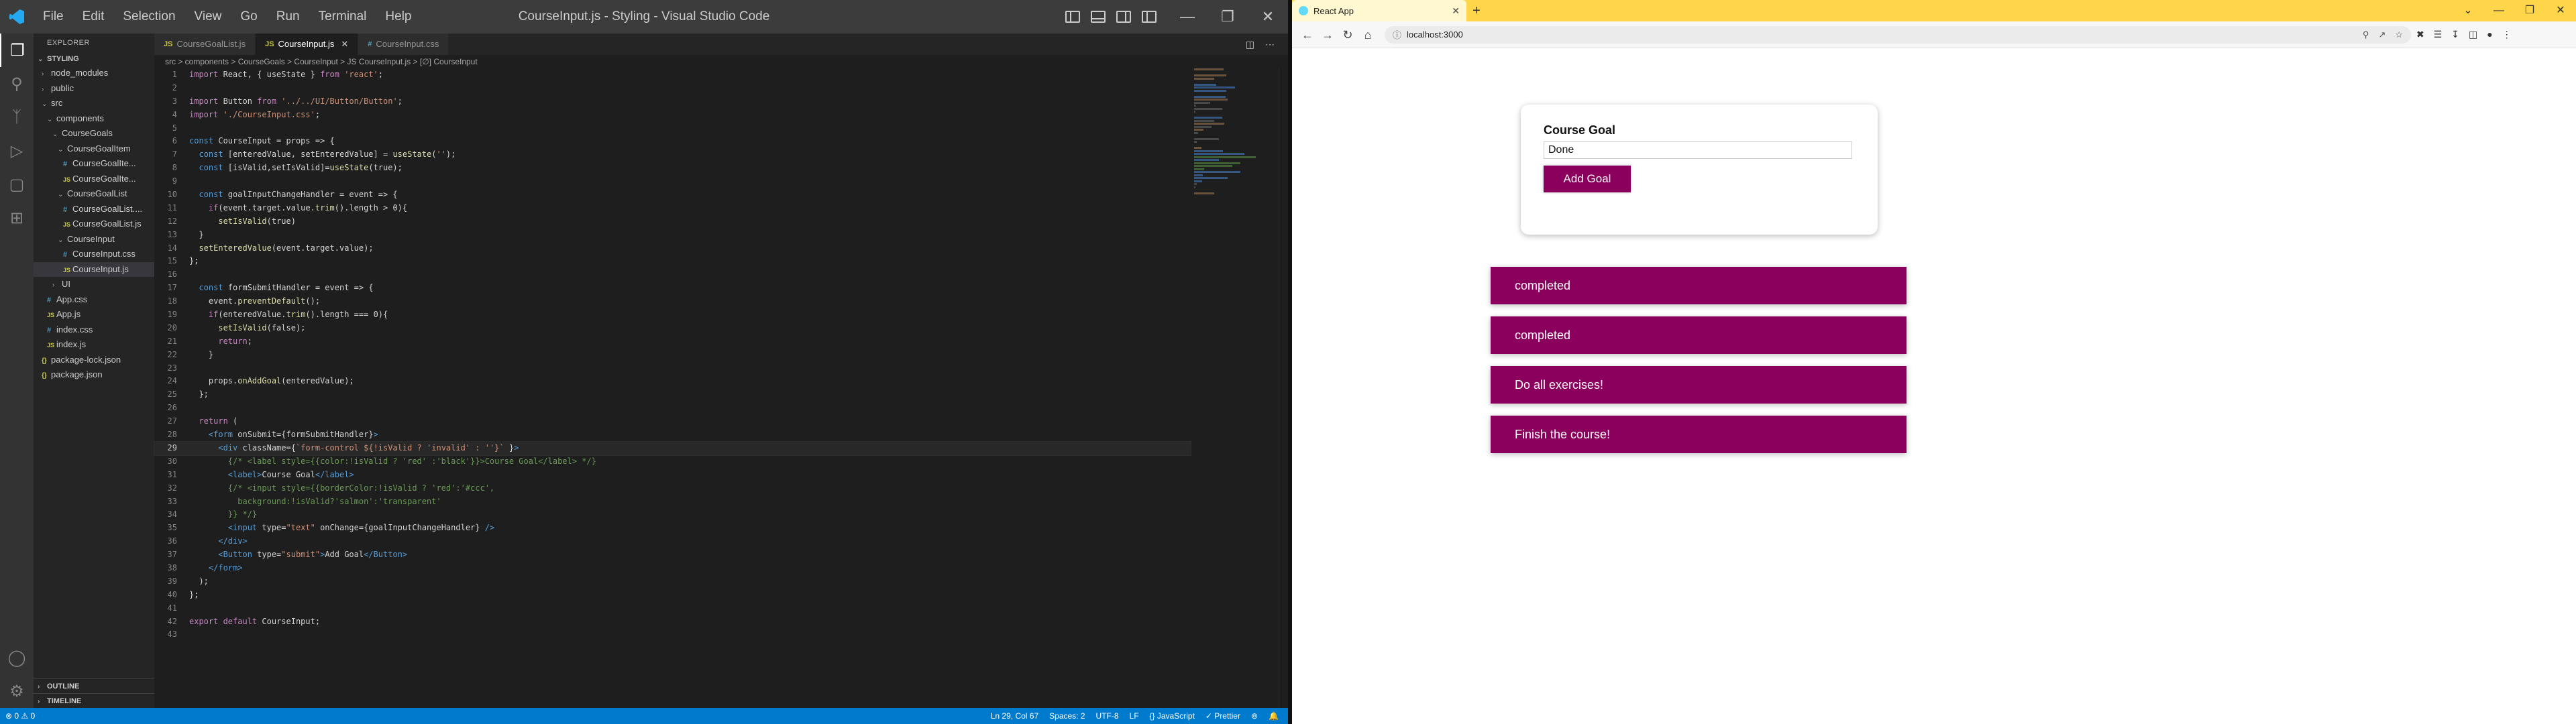 The width and height of the screenshot is (2576, 724). What do you see at coordinates (208, 17) in the screenshot?
I see `menu-view: View` at bounding box center [208, 17].